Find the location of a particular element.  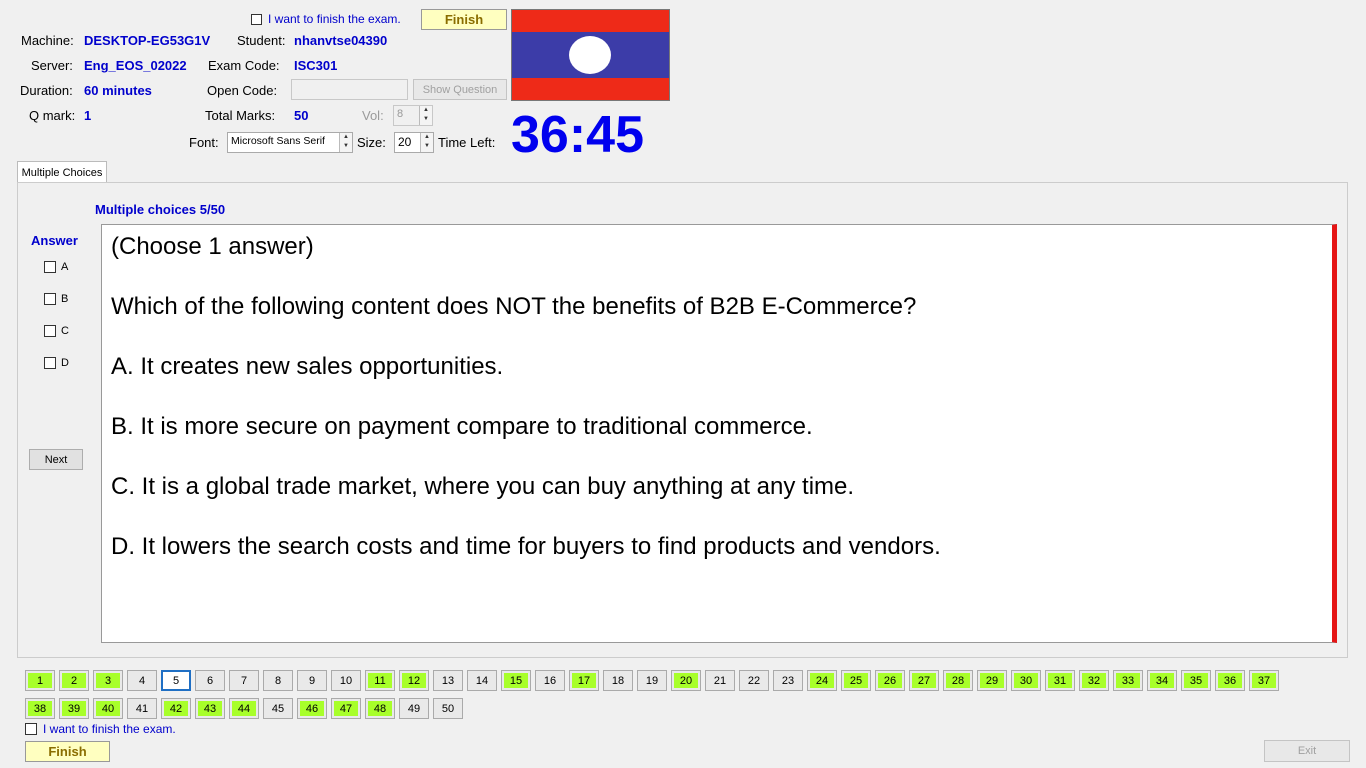

exit-button: Exit is located at coordinates (1307, 751).